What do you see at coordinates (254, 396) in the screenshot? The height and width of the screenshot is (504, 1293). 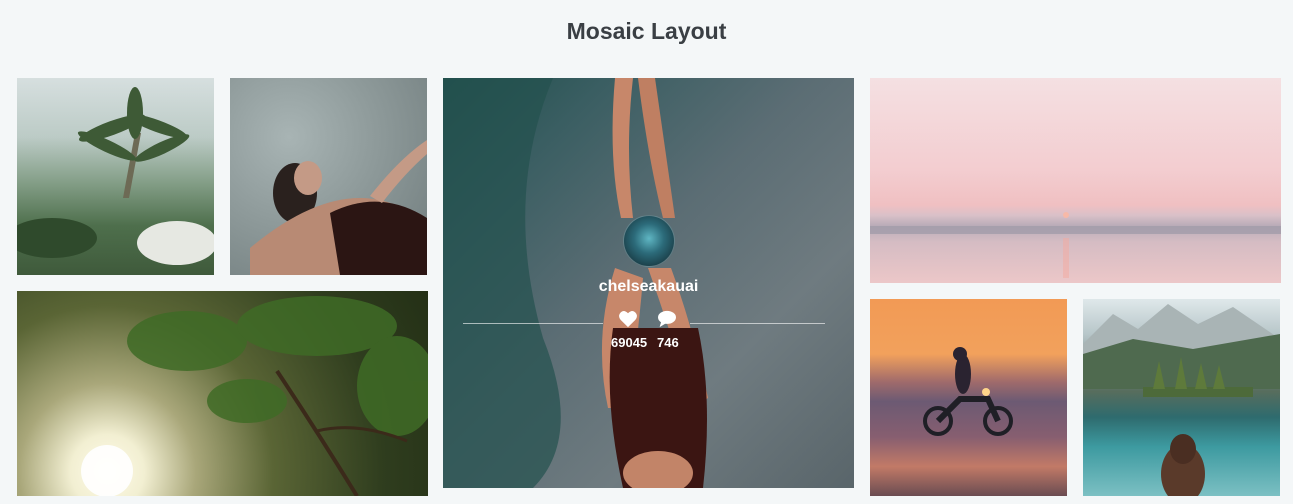 I see `tree-sunlight-photo` at bounding box center [254, 396].